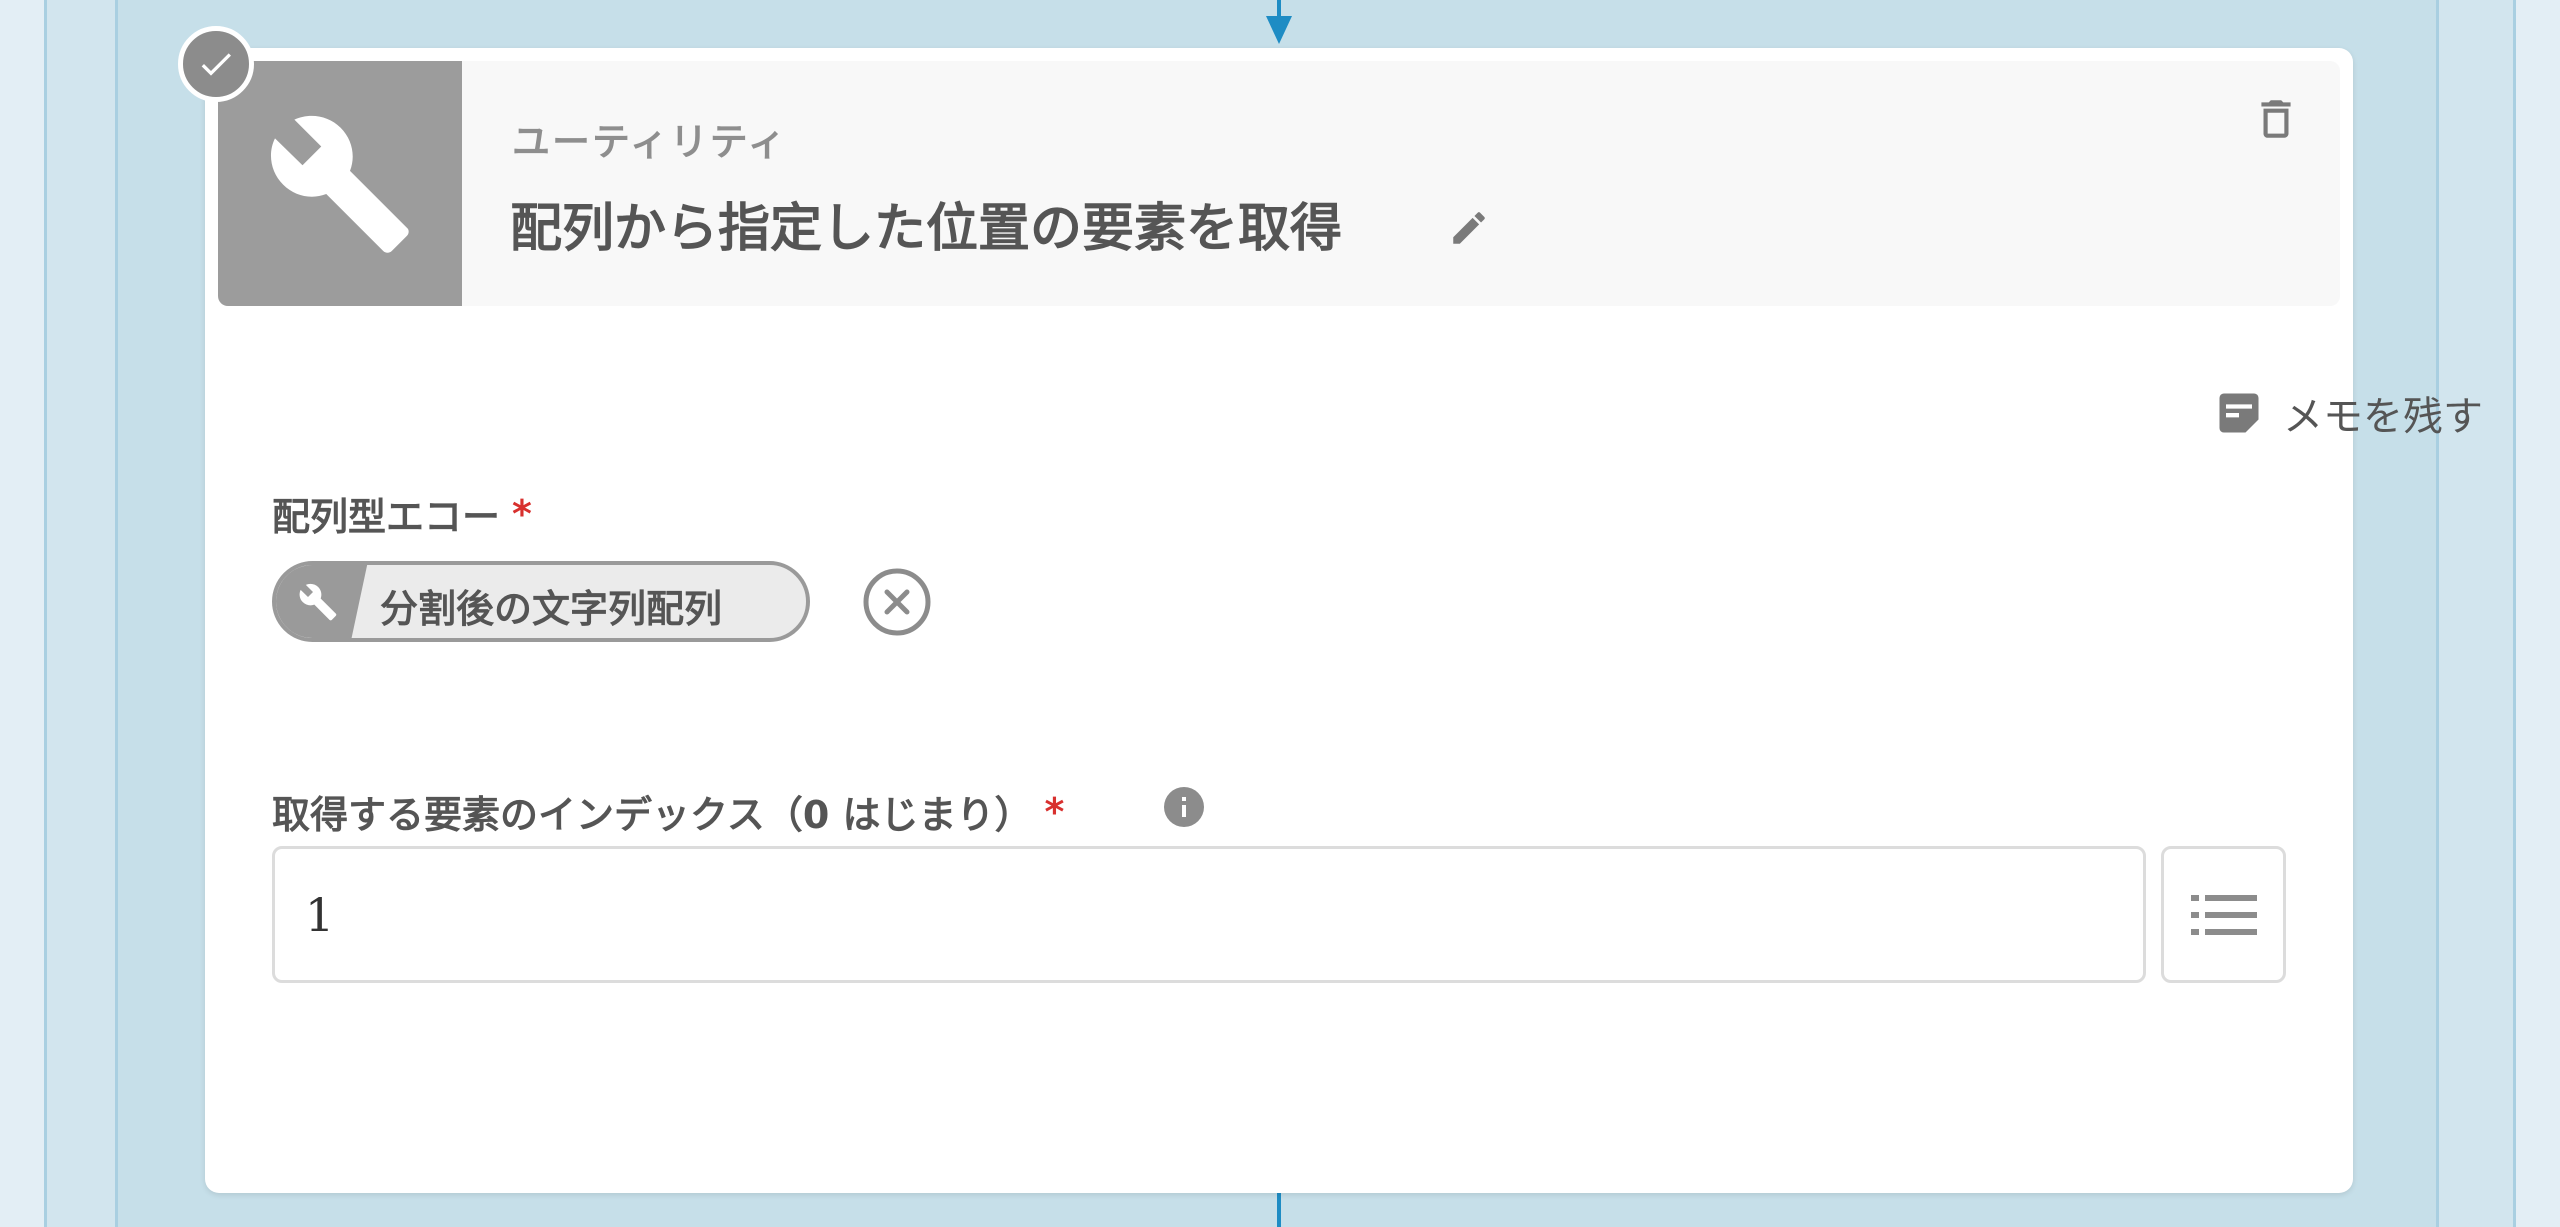  I want to click on array-echo-label-text: 配列型エコー, so click(386, 517).